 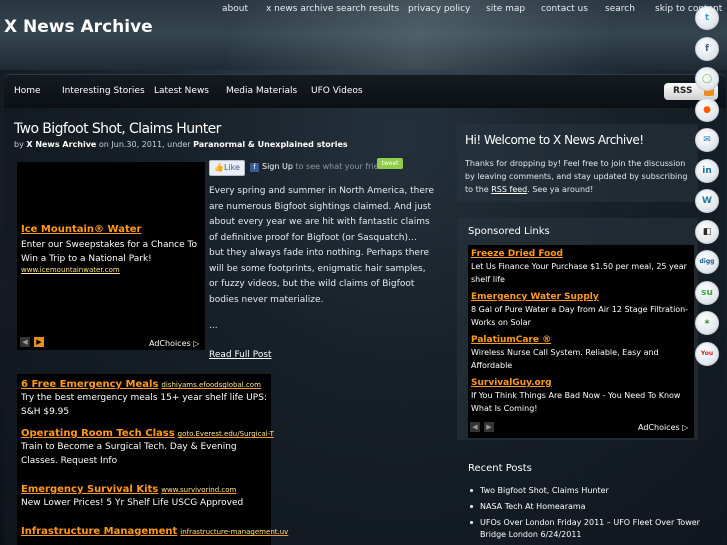 What do you see at coordinates (261, 91) in the screenshot?
I see `nav-item-media-materials: Media Materials` at bounding box center [261, 91].